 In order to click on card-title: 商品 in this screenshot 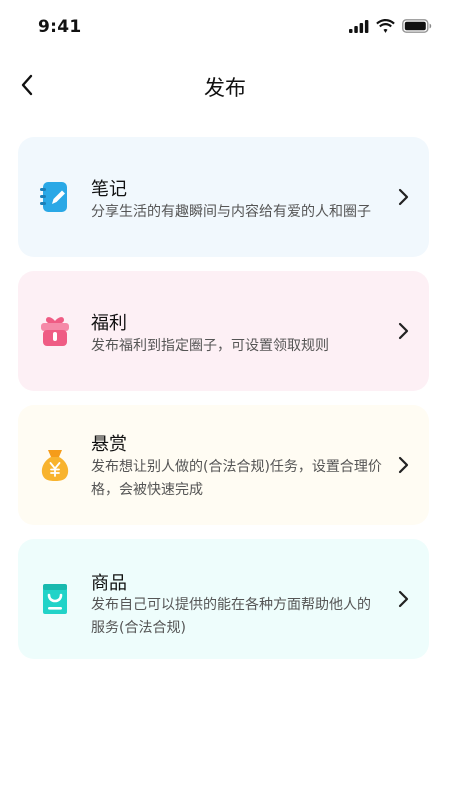, I will do `click(109, 583)`.